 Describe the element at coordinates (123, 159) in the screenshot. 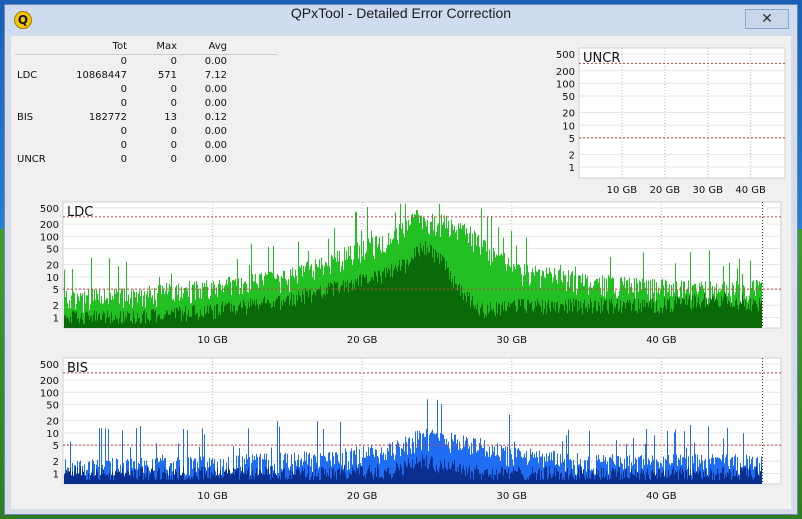

I see `stats-cell-tot: 0` at that location.